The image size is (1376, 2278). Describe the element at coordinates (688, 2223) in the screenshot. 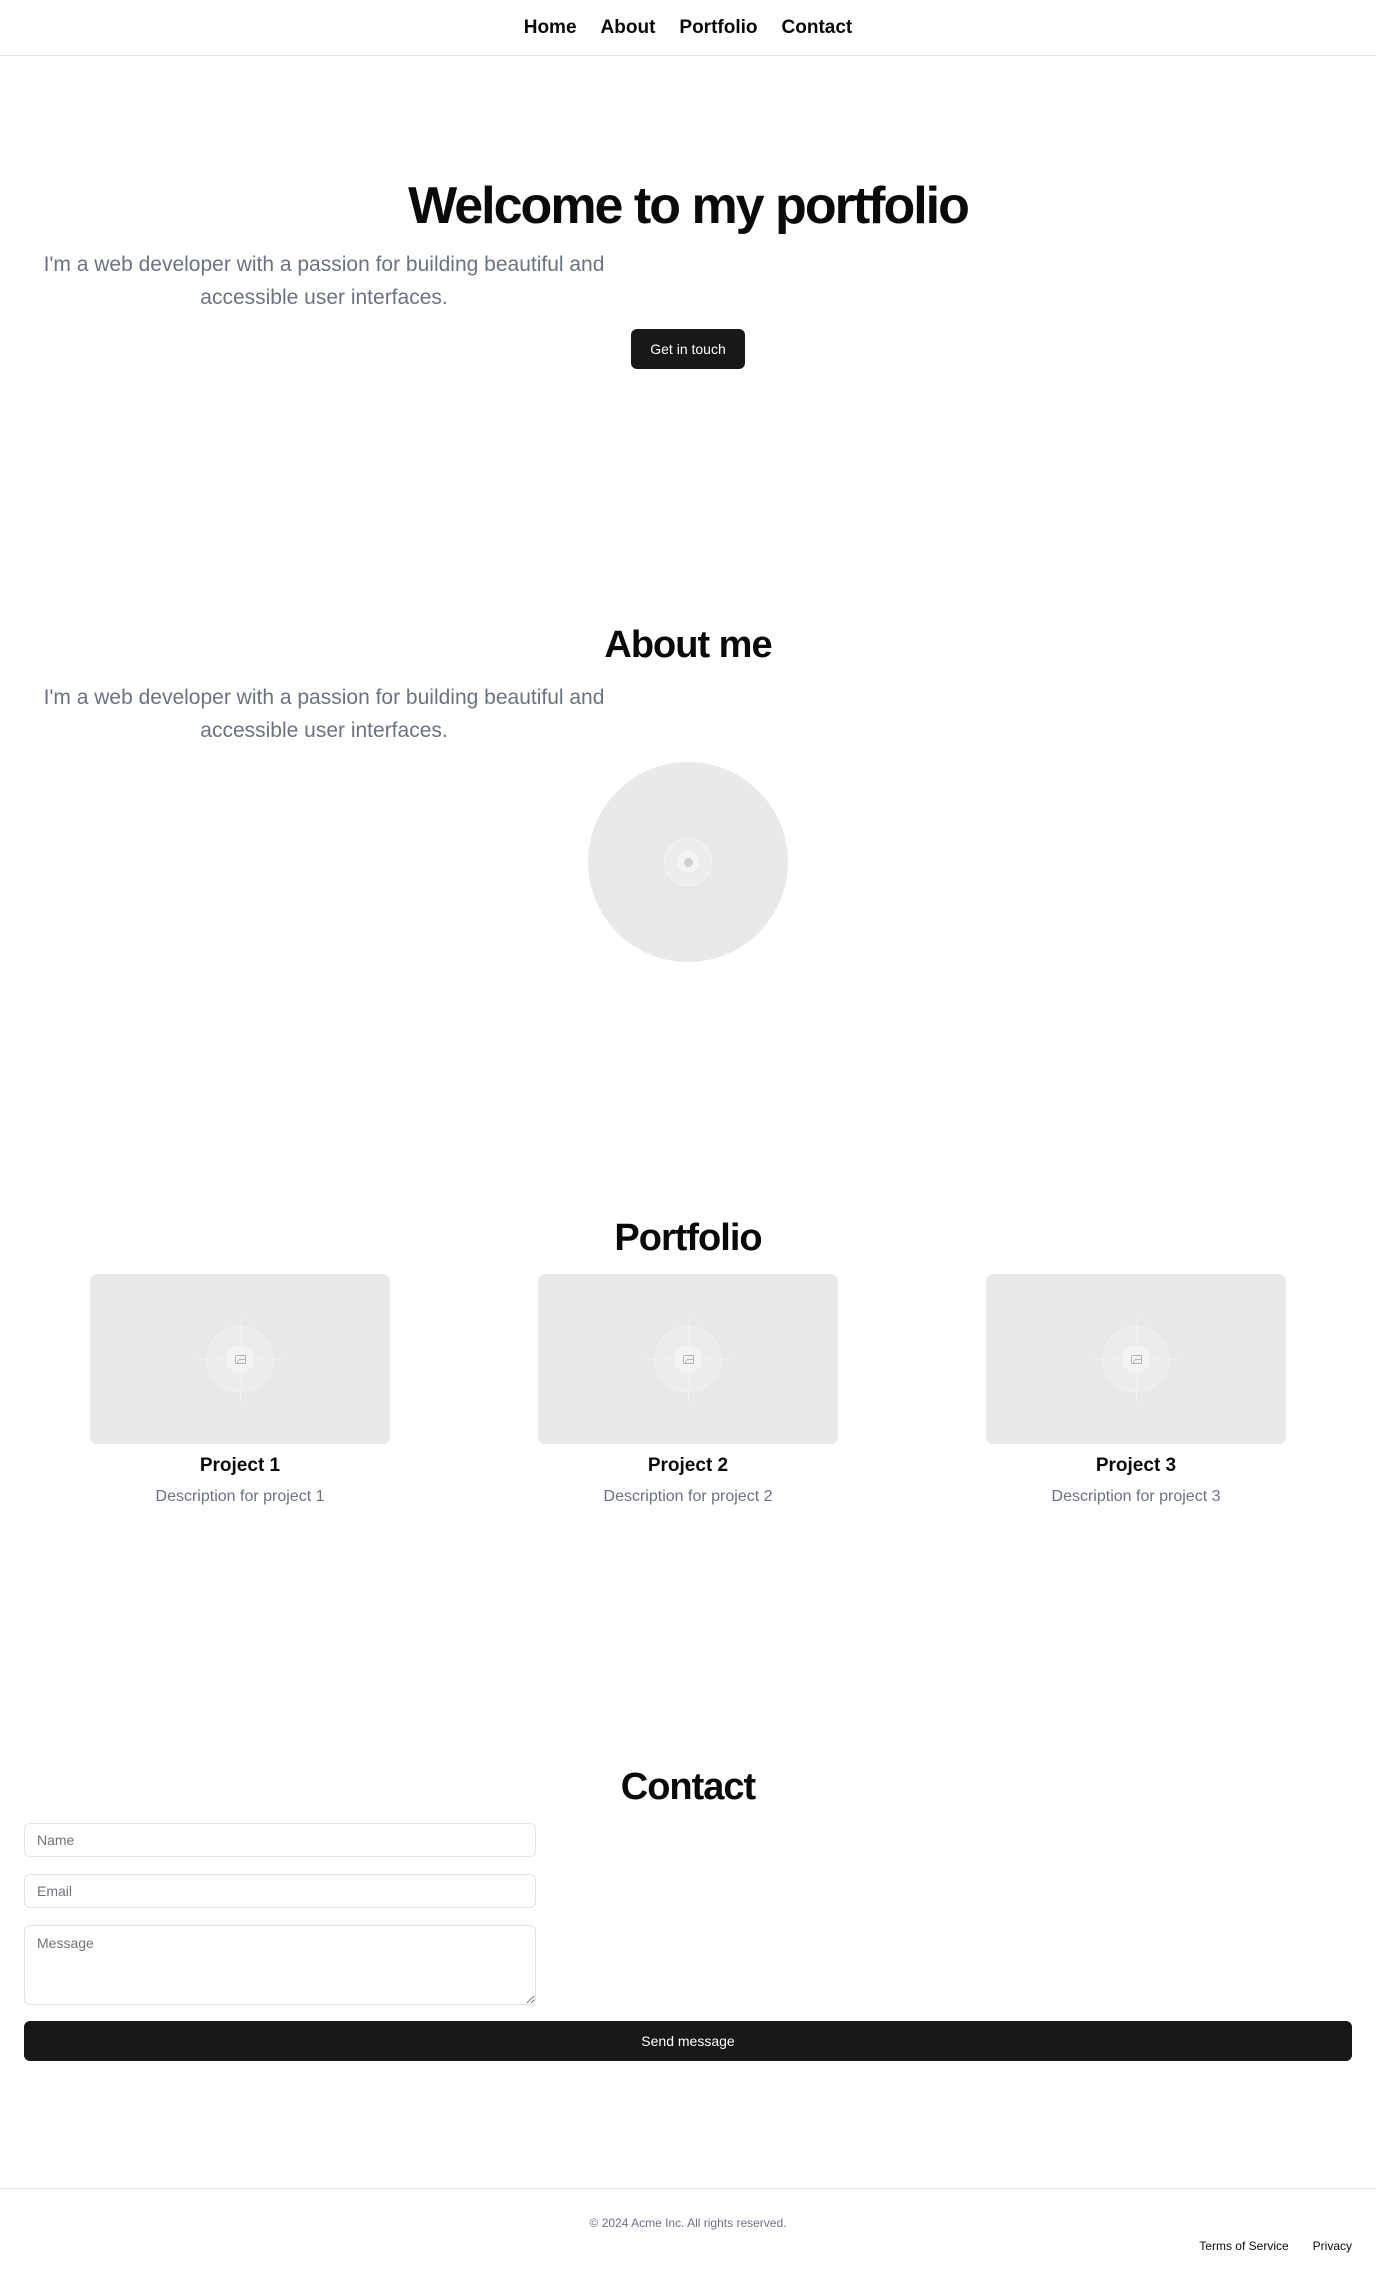

I see `copyright-text: © 2024 Acme Inc. All rights reserved.` at that location.